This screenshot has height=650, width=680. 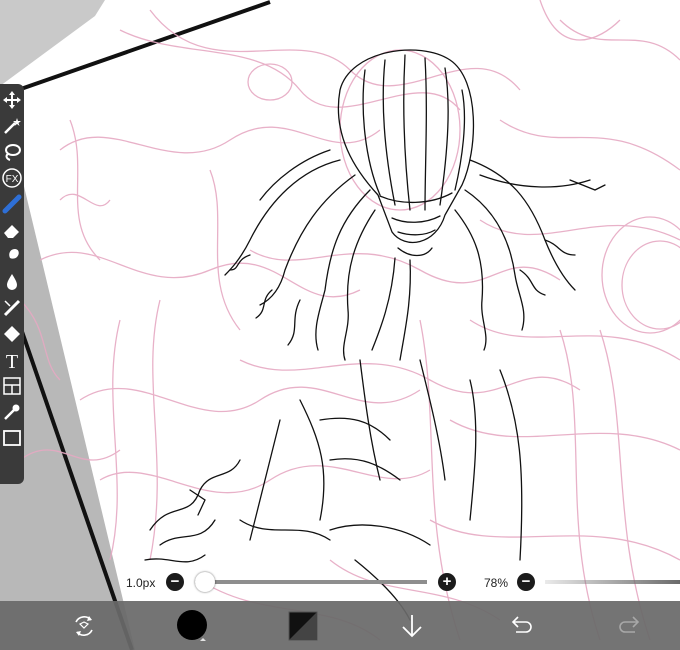 I want to click on move-arrows-icon, so click(x=12, y=100).